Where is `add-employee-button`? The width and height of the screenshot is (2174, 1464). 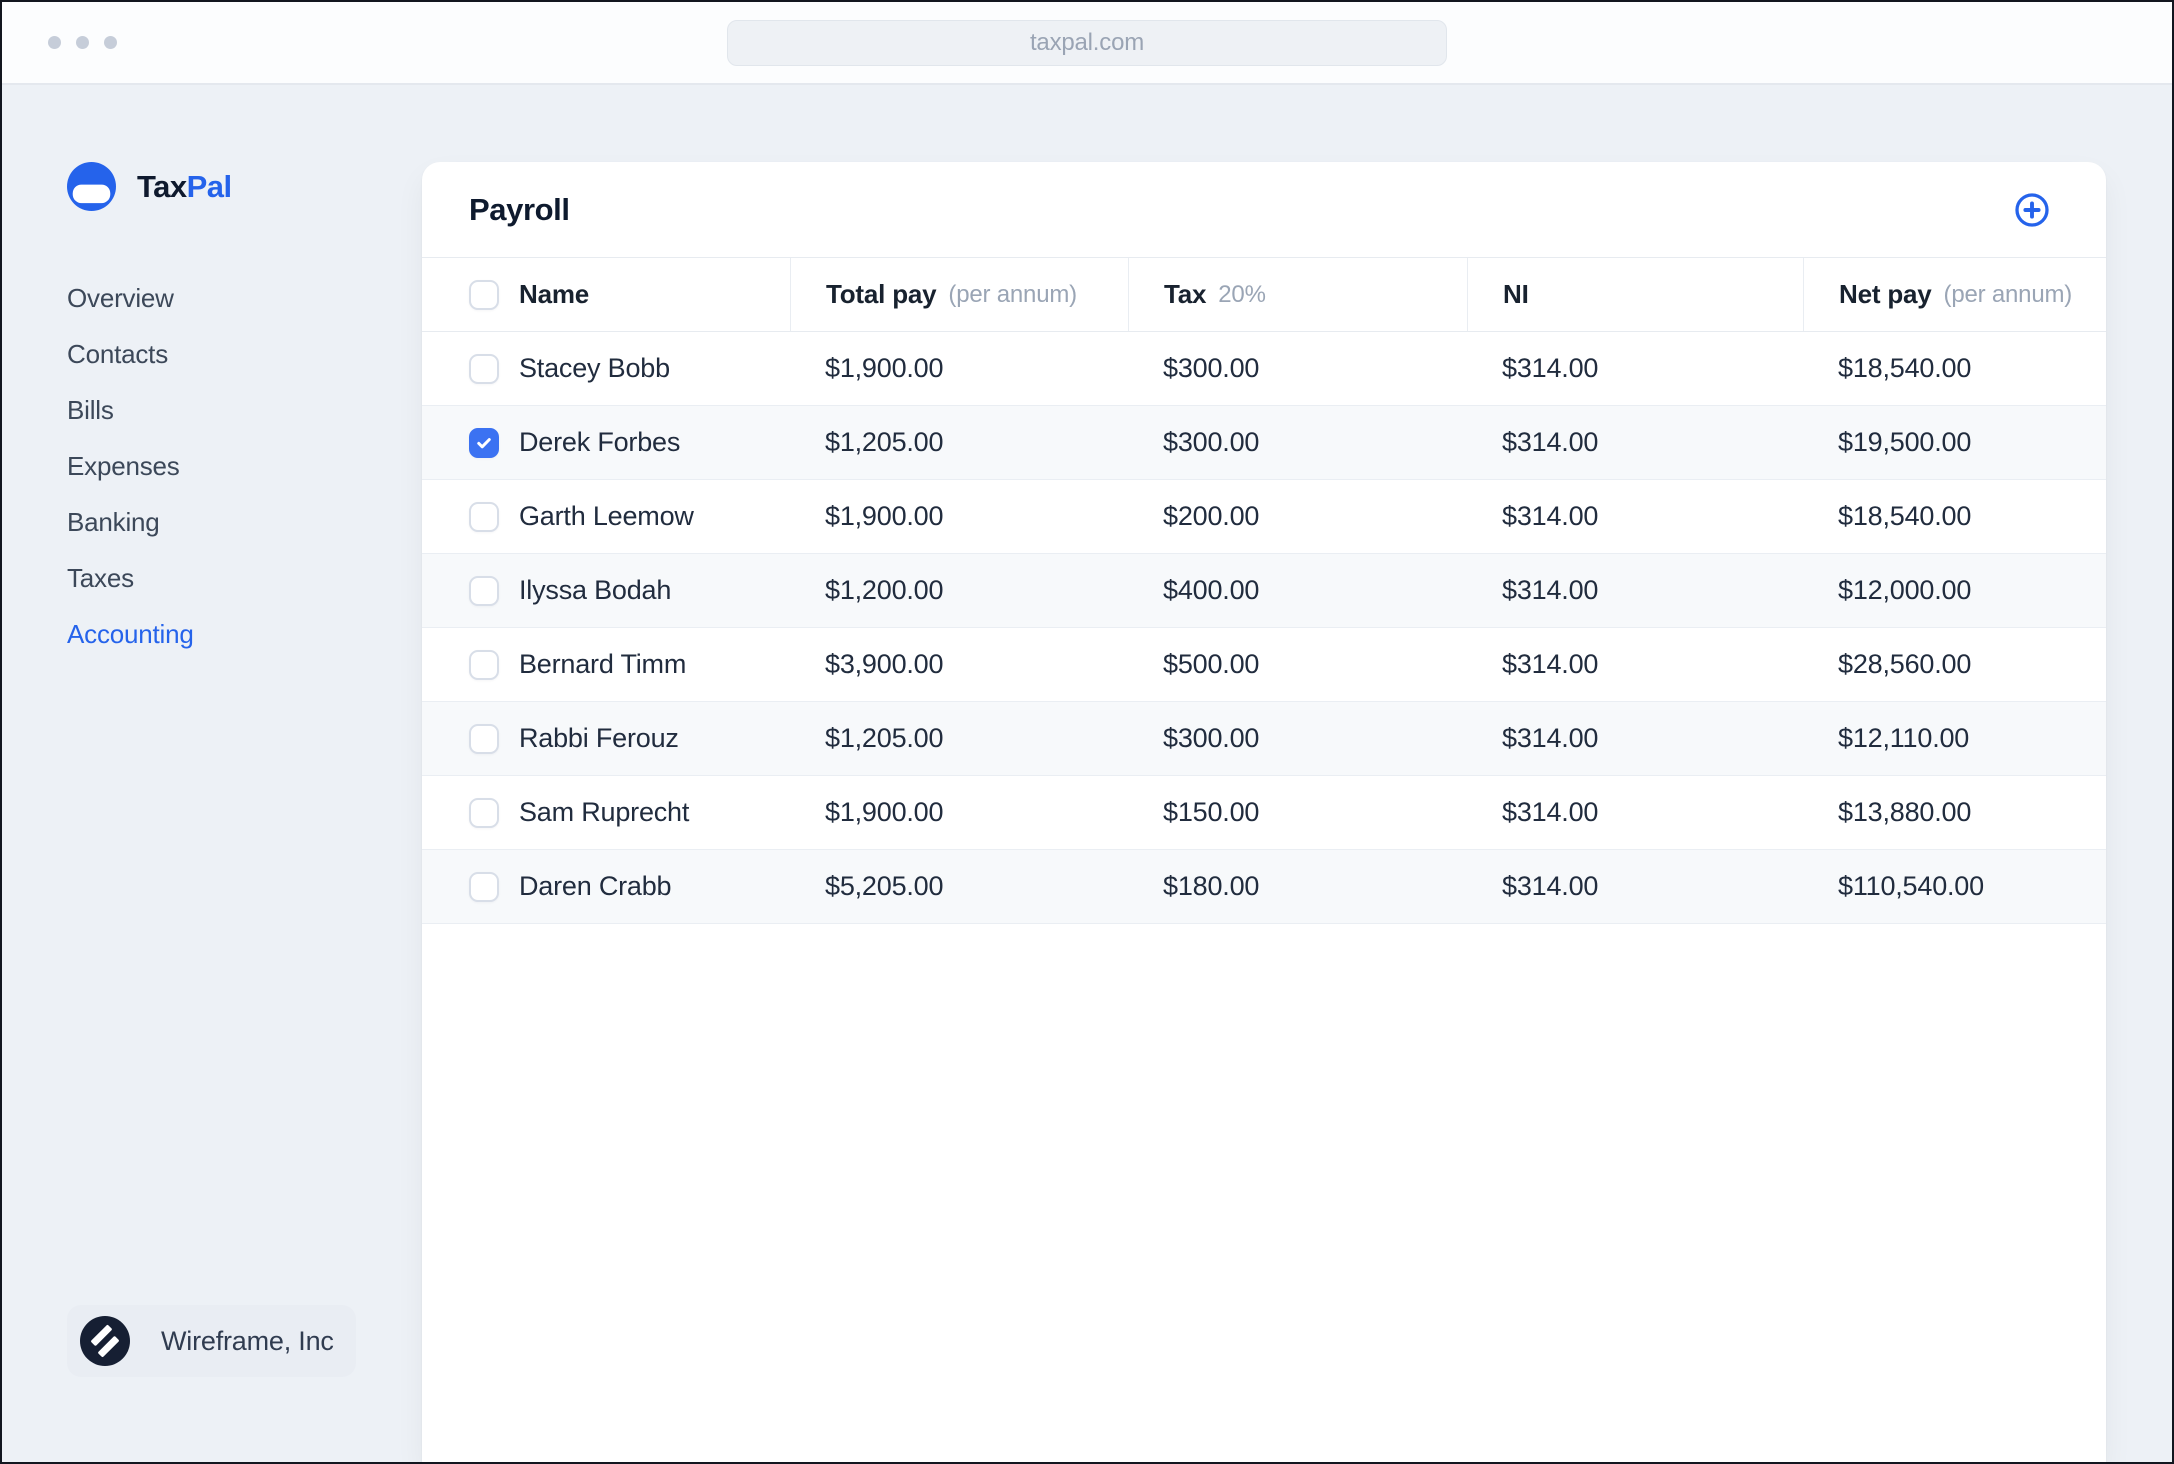
add-employee-button is located at coordinates (2032, 210).